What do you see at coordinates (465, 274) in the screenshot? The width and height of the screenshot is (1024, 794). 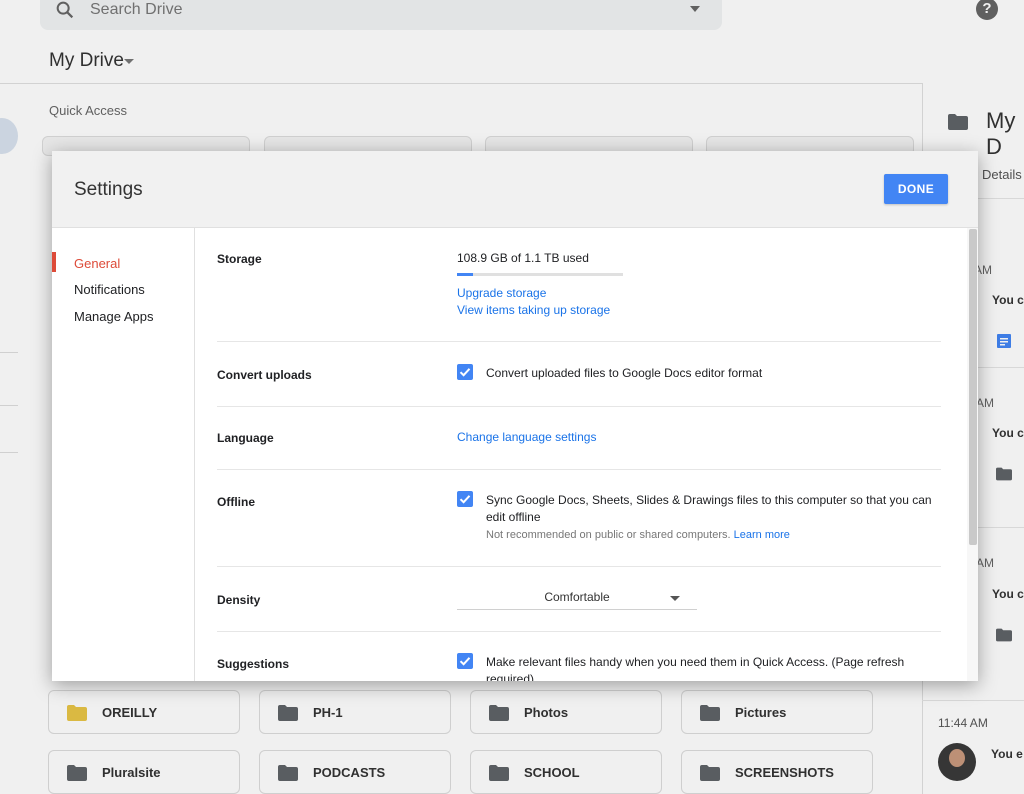 I see `storage-progress-fill` at bounding box center [465, 274].